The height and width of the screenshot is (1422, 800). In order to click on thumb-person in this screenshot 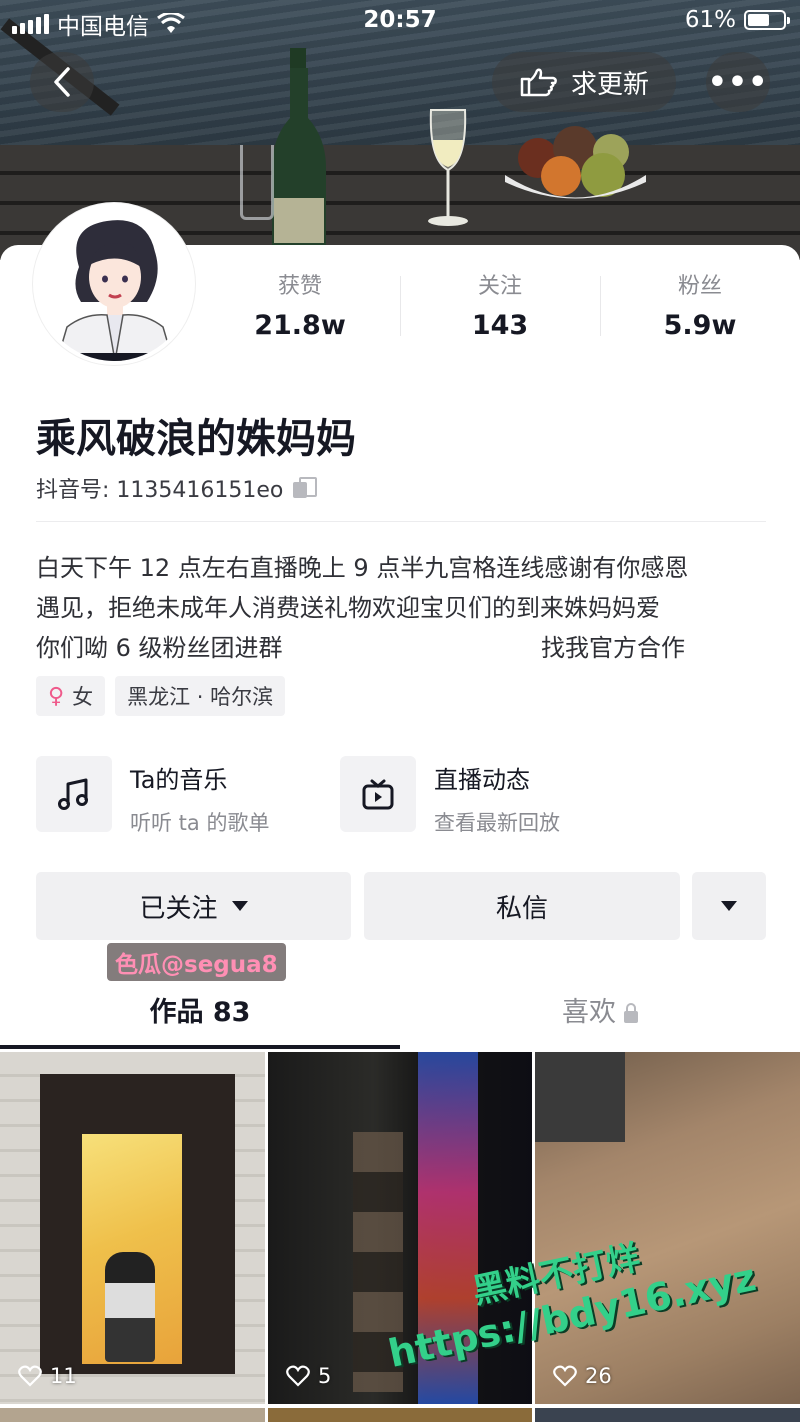, I will do `click(130, 1307)`.